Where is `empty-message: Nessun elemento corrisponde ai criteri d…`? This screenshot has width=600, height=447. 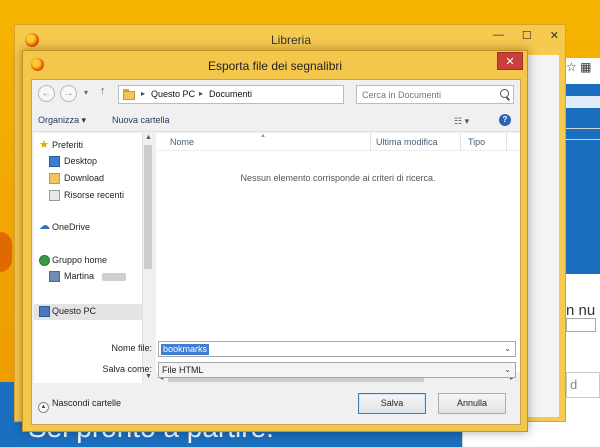 empty-message: Nessun elemento corrisponde ai criteri d… is located at coordinates (338, 178).